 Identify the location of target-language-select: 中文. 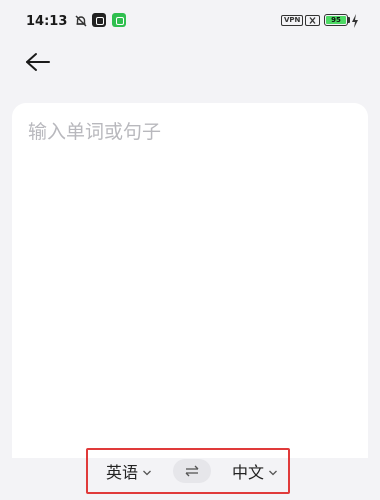
(255, 471).